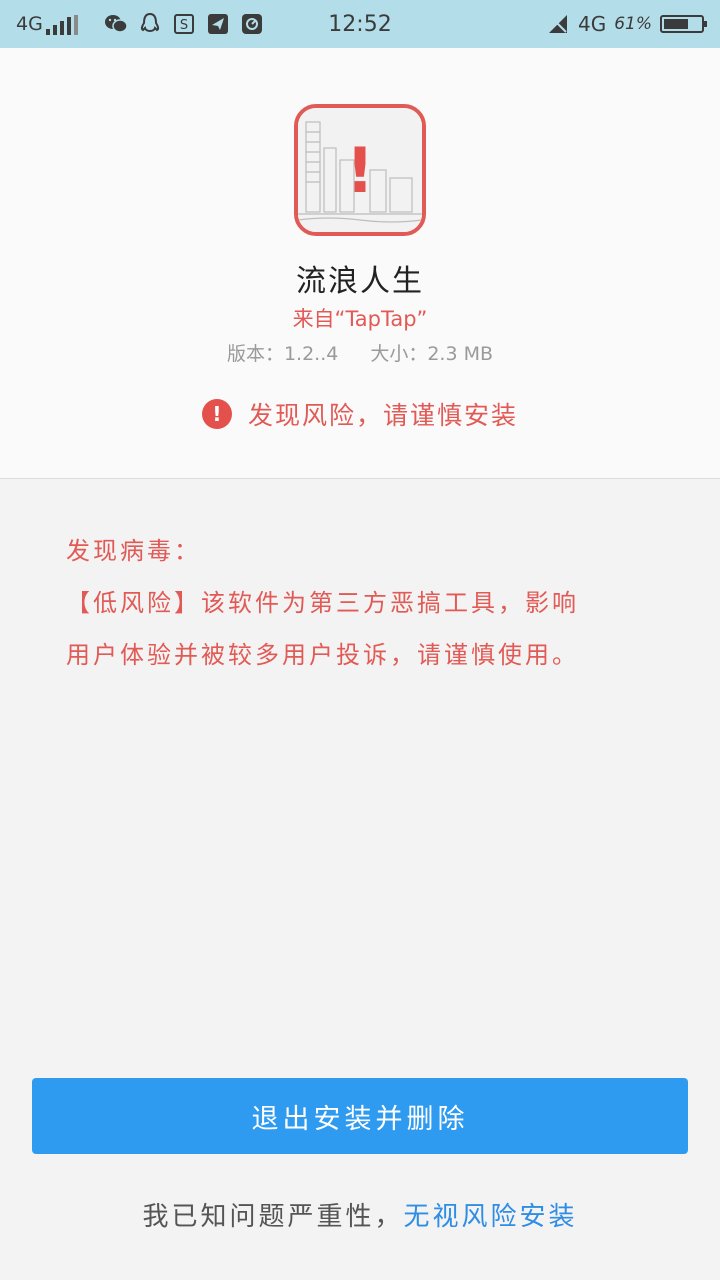 This screenshot has width=720, height=1280. What do you see at coordinates (592, 24) in the screenshot?
I see `network-type-right: 4G` at bounding box center [592, 24].